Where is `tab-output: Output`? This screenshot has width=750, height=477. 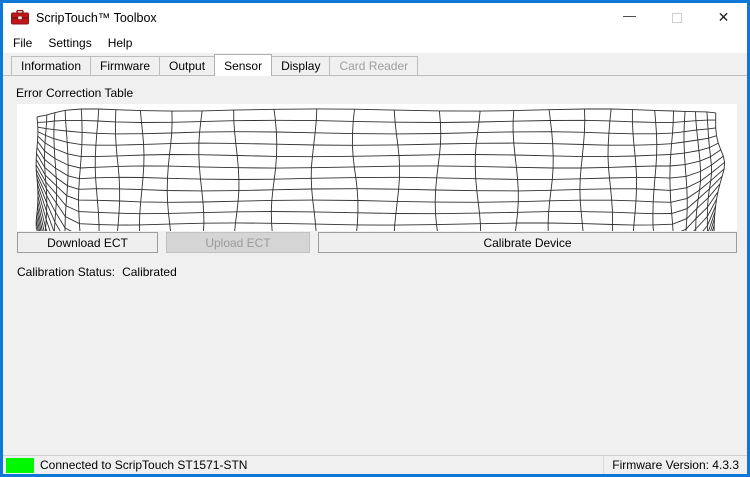
tab-output: Output is located at coordinates (187, 65).